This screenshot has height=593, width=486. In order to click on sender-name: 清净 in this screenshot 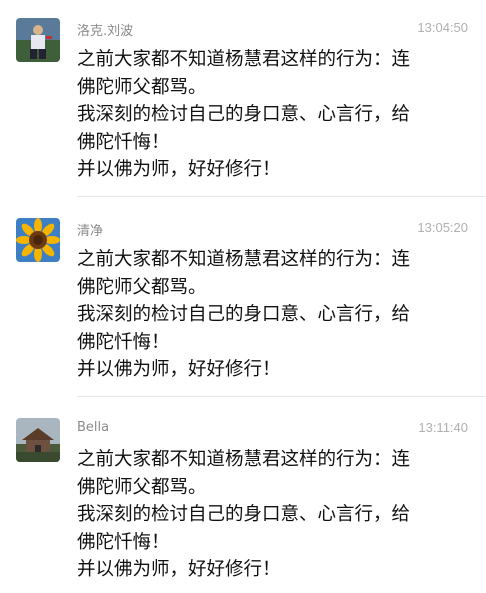, I will do `click(90, 229)`.